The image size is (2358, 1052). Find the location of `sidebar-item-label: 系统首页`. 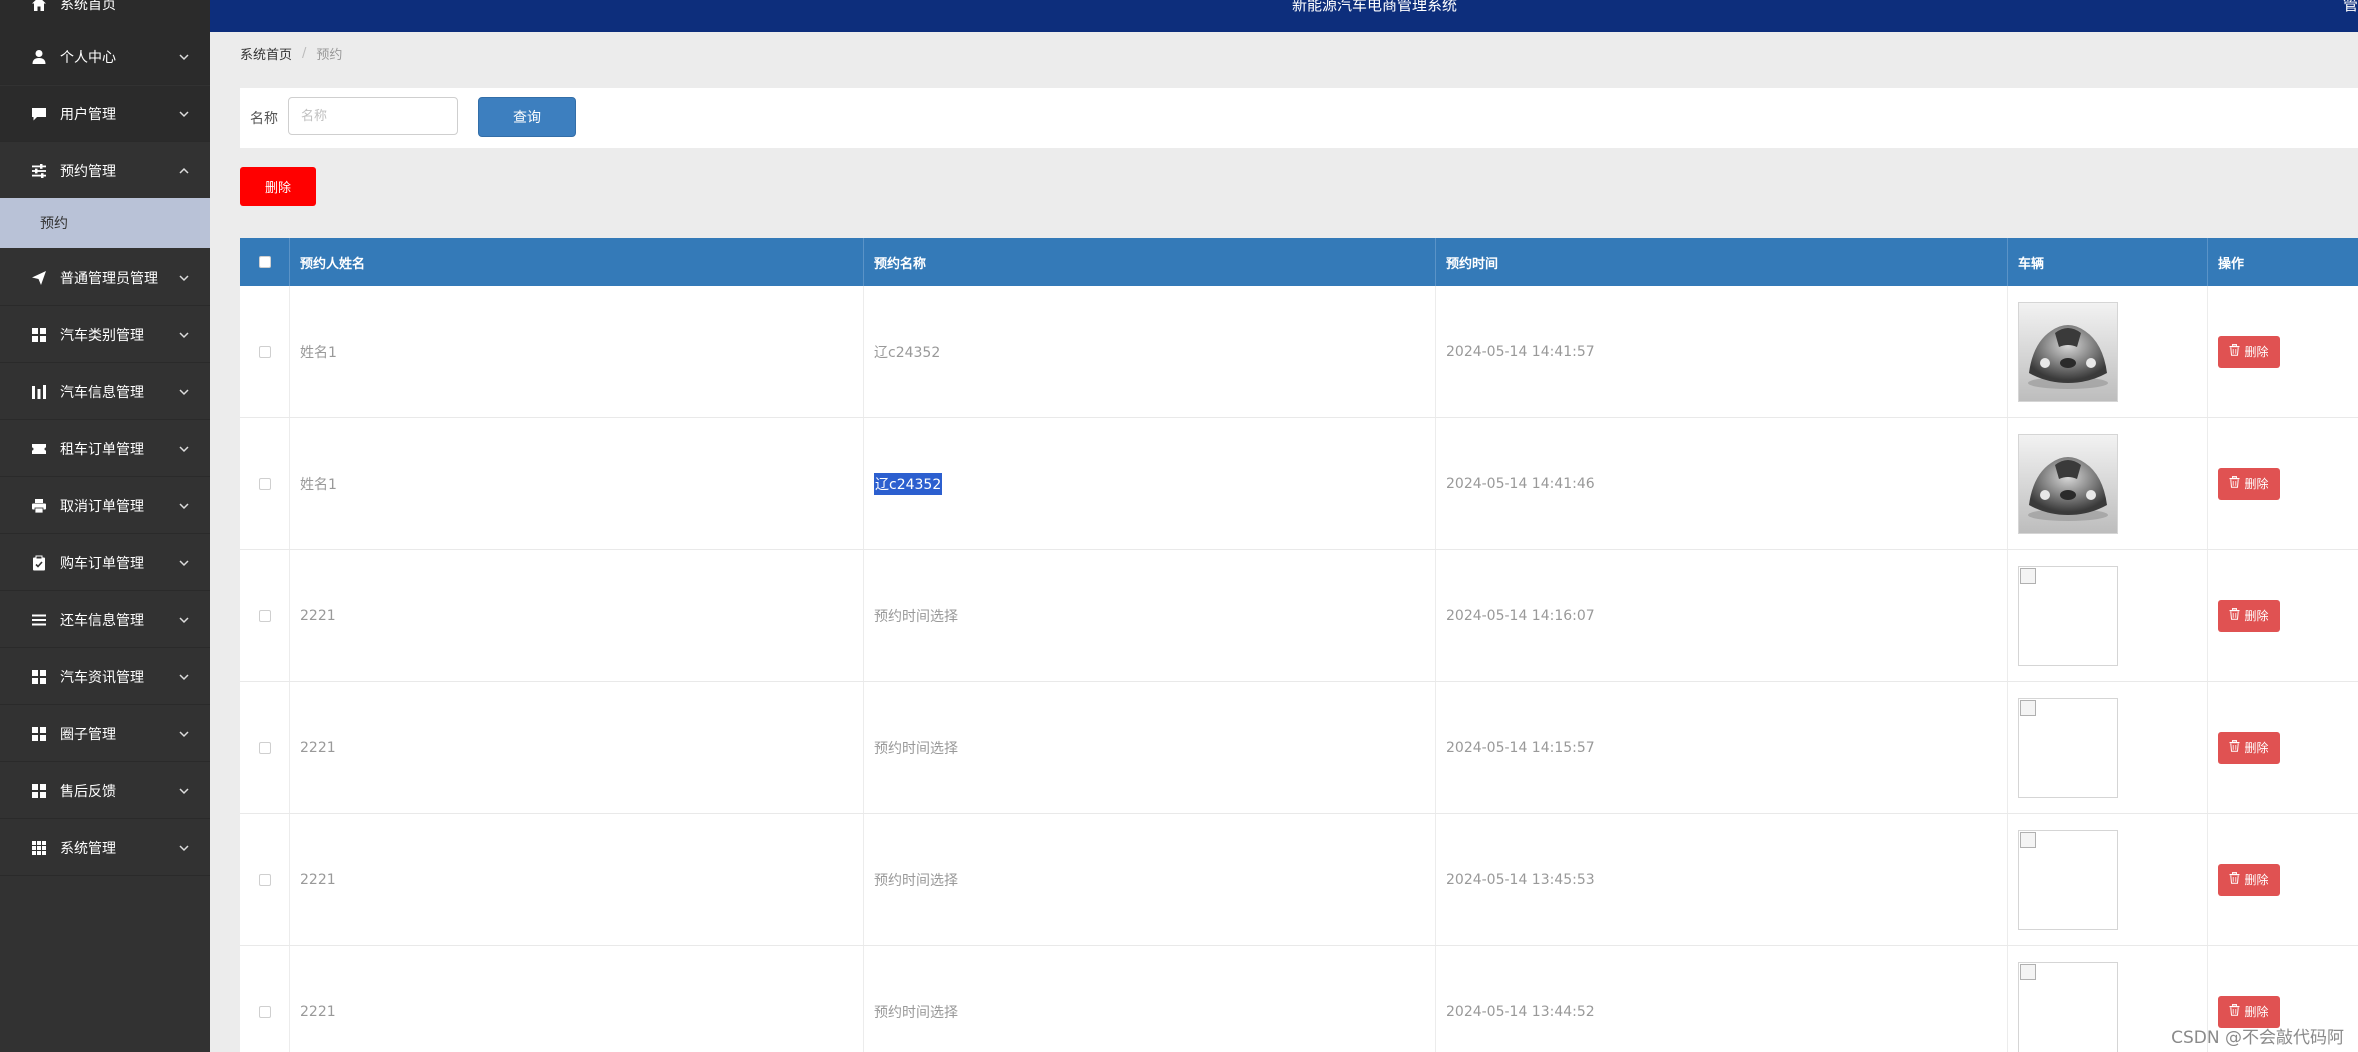

sidebar-item-label: 系统首页 is located at coordinates (88, 6).